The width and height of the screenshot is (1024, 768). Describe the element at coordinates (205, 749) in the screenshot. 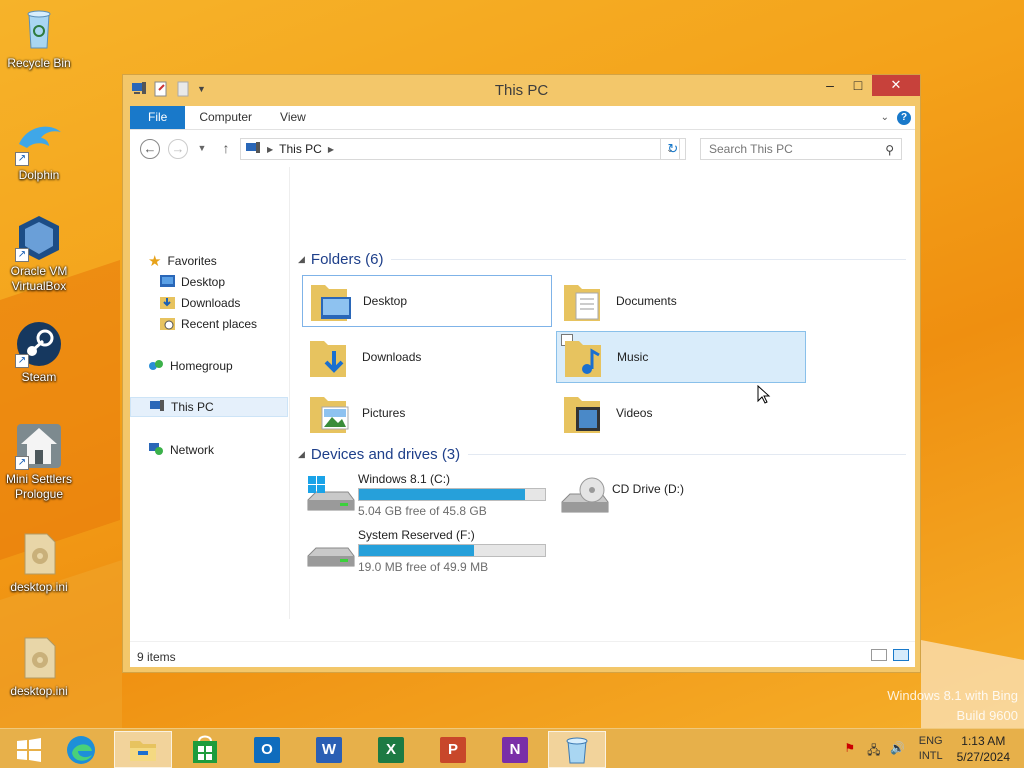

I see `taskbar-store` at that location.